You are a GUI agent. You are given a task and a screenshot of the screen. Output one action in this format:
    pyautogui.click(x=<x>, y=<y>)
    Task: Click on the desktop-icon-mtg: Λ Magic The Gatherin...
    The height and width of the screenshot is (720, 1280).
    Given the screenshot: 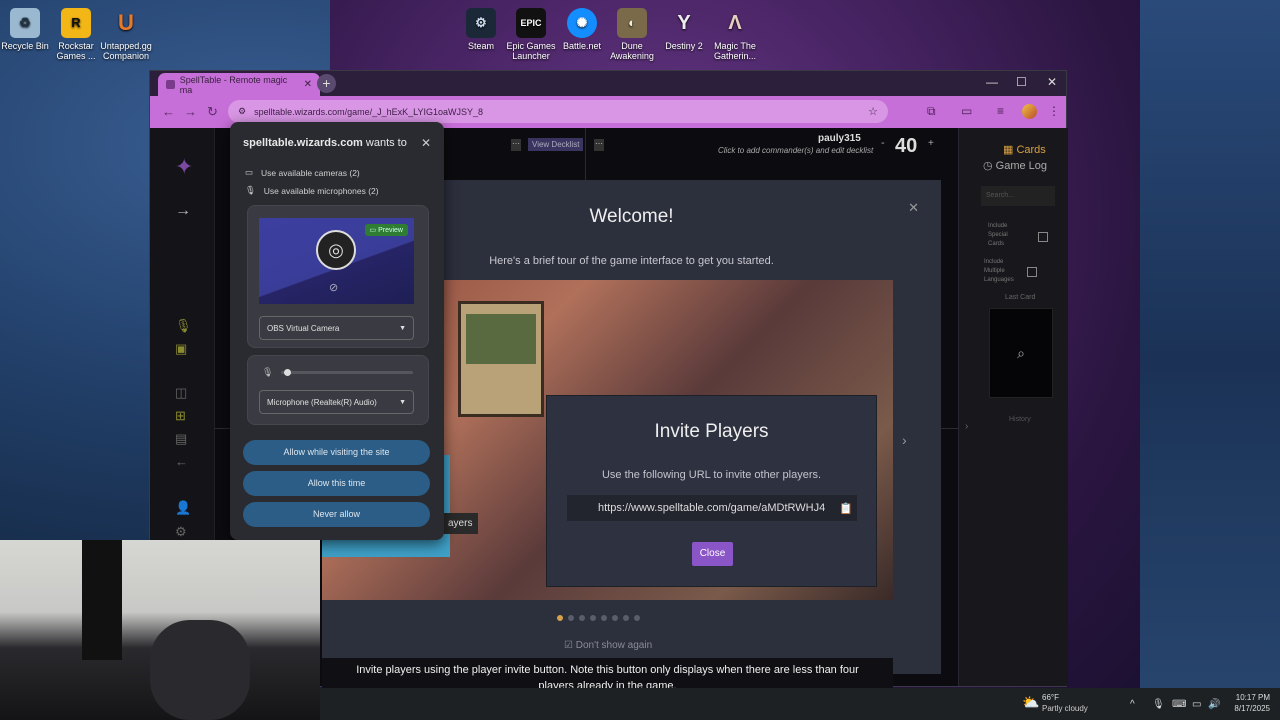 What is the action you would take?
    pyautogui.click(x=735, y=33)
    